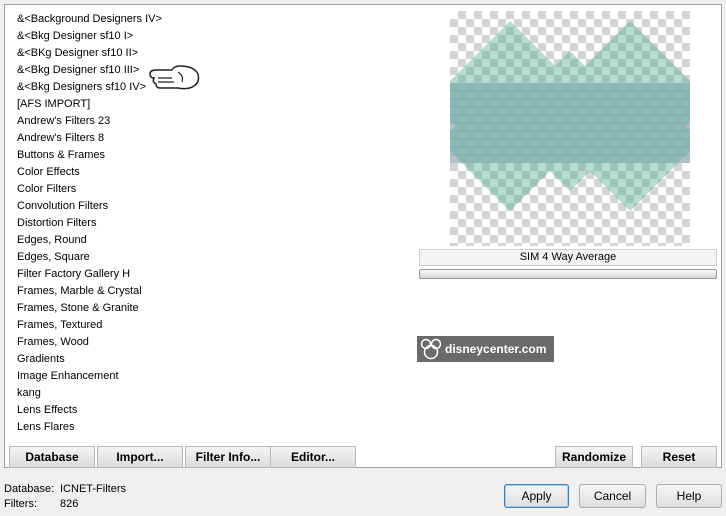  I want to click on category-item: Convolution Filters, so click(113, 206).